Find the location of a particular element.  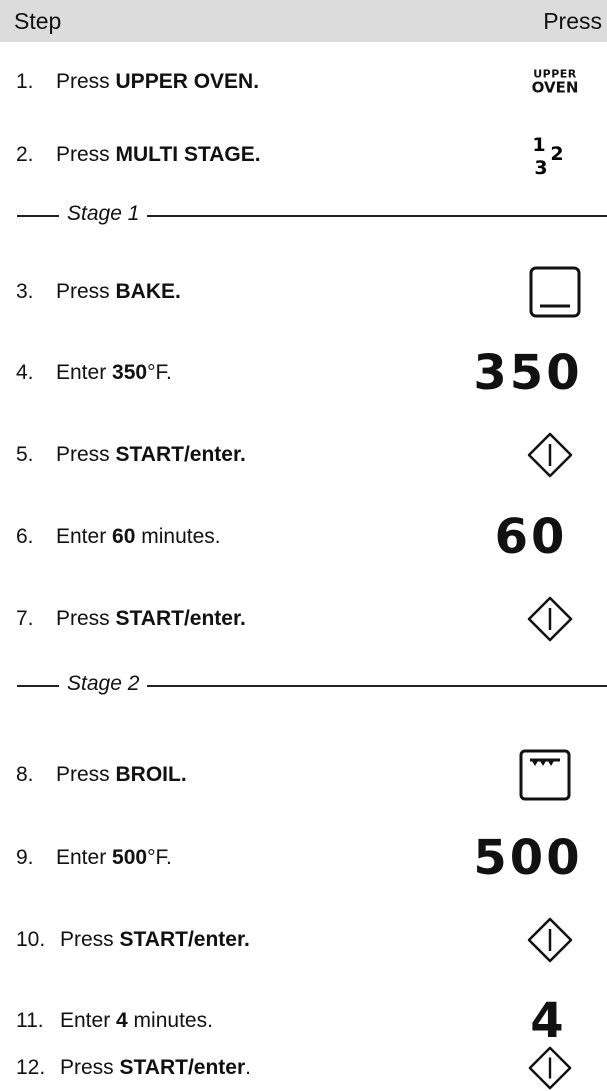

press-column-header: Press is located at coordinates (572, 21).